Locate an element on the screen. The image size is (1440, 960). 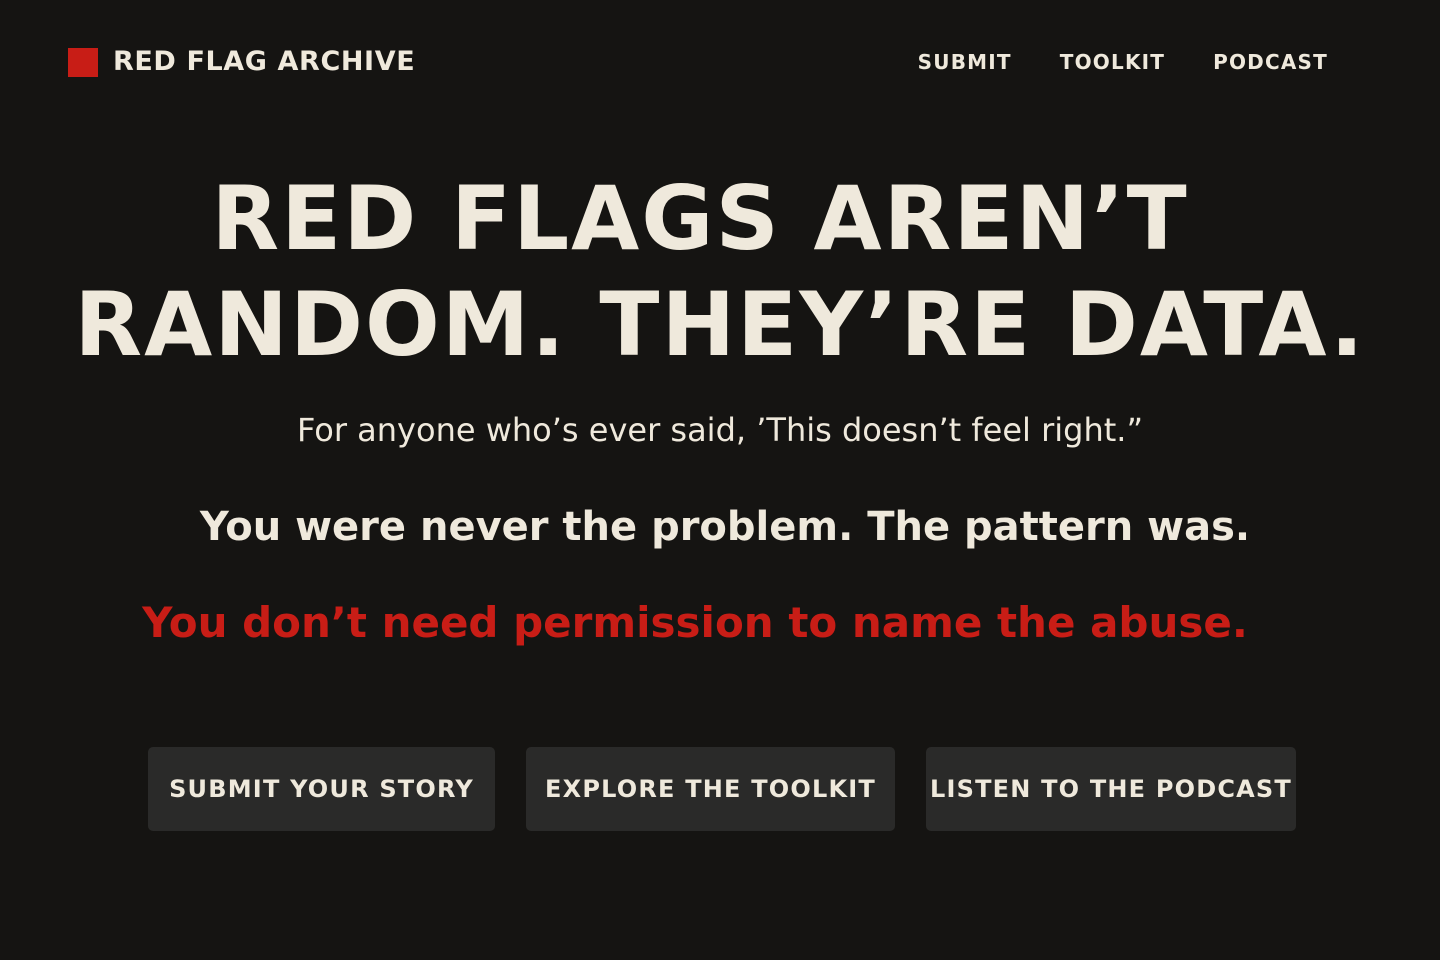
brand-logo: RED FLAG ARCHIVE is located at coordinates (241, 62).